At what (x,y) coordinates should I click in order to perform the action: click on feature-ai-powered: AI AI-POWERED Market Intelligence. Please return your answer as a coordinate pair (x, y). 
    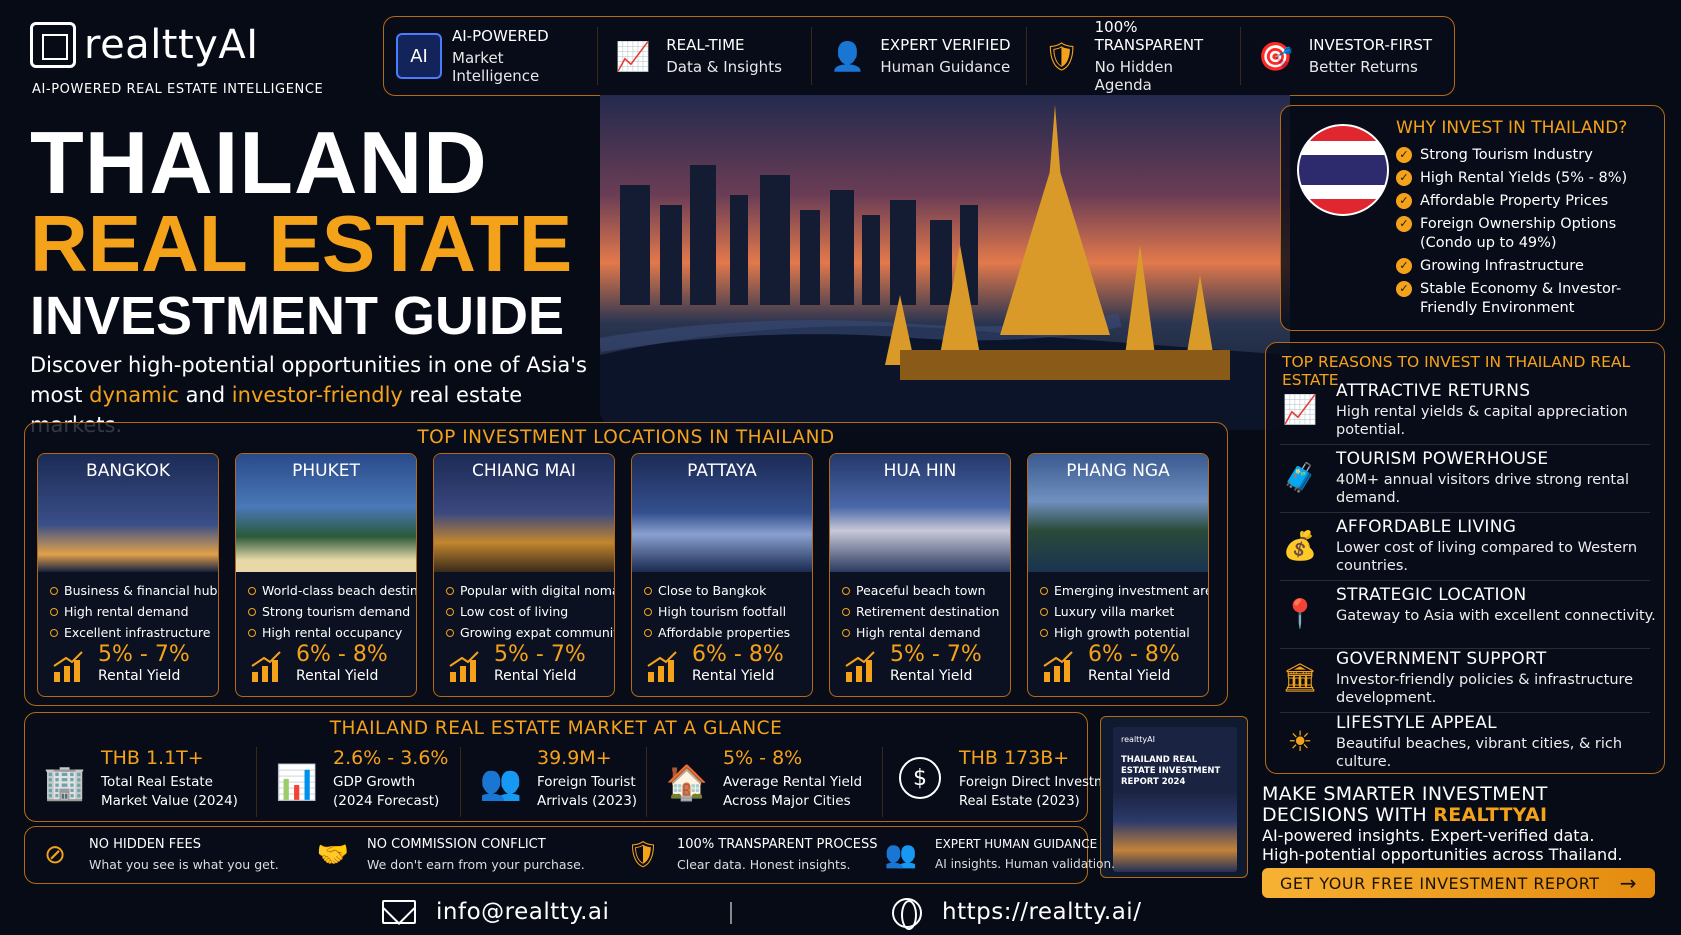
    Looking at the image, I should click on (491, 56).